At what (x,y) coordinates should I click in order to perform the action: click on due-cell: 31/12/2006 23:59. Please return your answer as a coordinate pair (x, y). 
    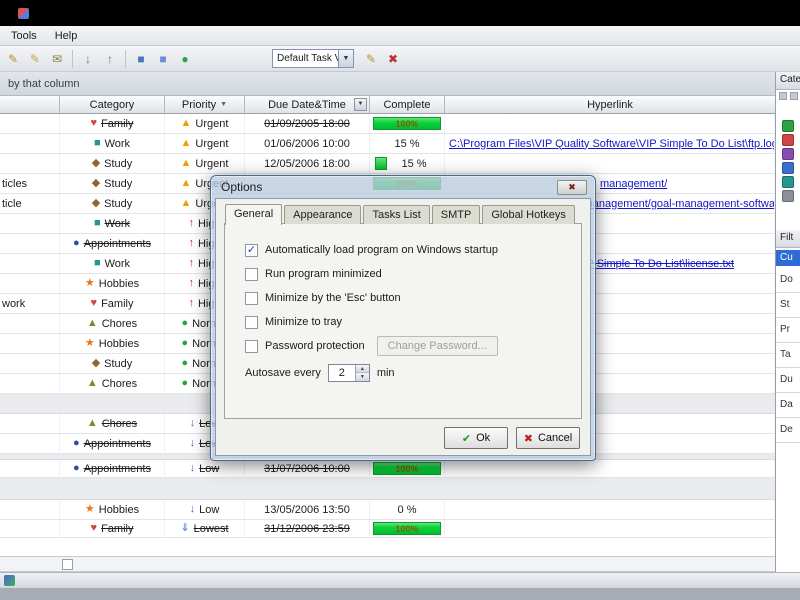
    Looking at the image, I should click on (307, 528).